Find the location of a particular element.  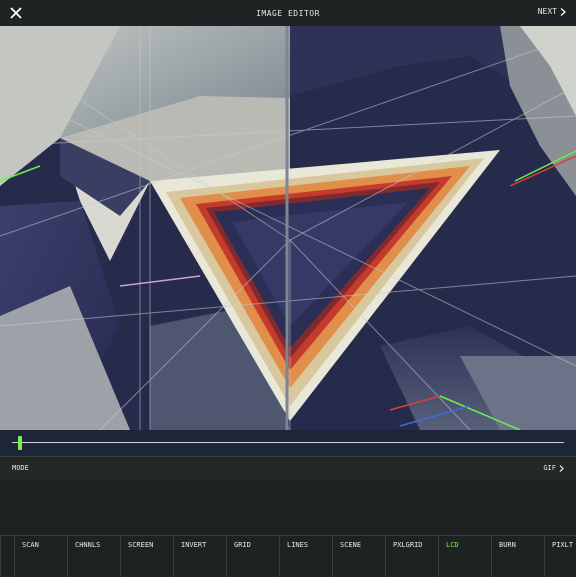

next-button: NEXT is located at coordinates (552, 11).